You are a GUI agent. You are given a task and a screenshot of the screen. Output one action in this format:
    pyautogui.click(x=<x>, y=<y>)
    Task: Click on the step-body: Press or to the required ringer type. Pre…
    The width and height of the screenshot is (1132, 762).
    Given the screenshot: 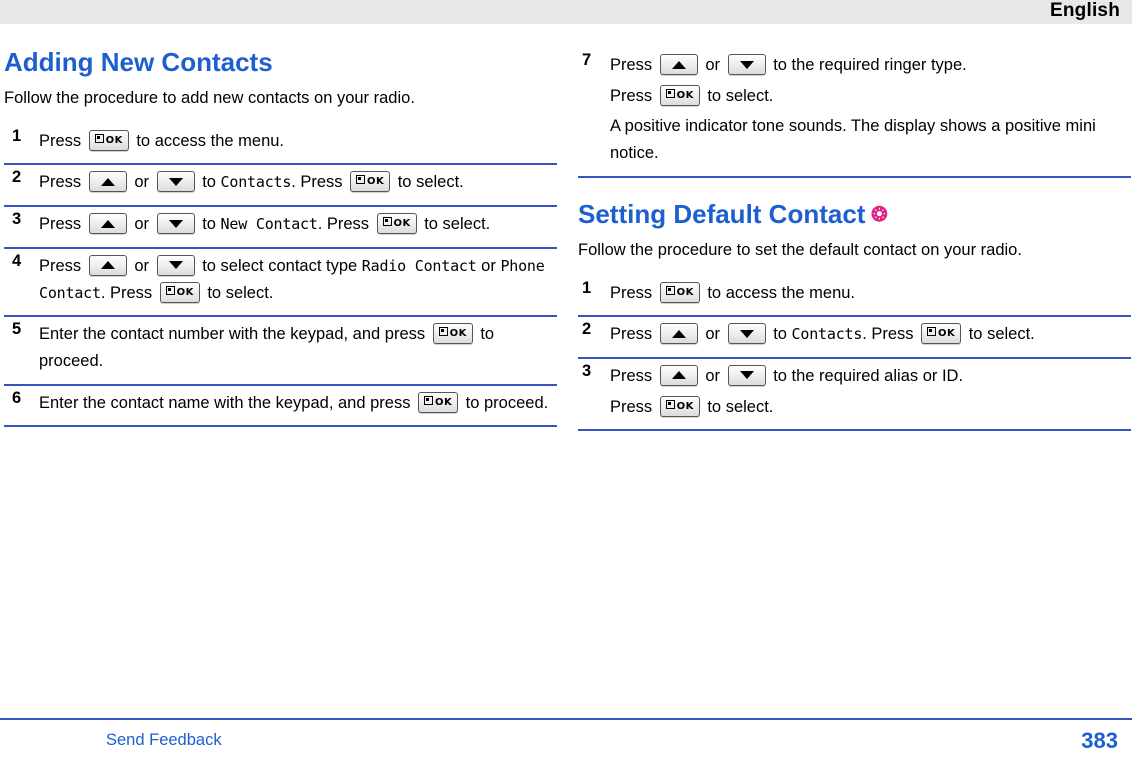 What is the action you would take?
    pyautogui.click(x=870, y=112)
    